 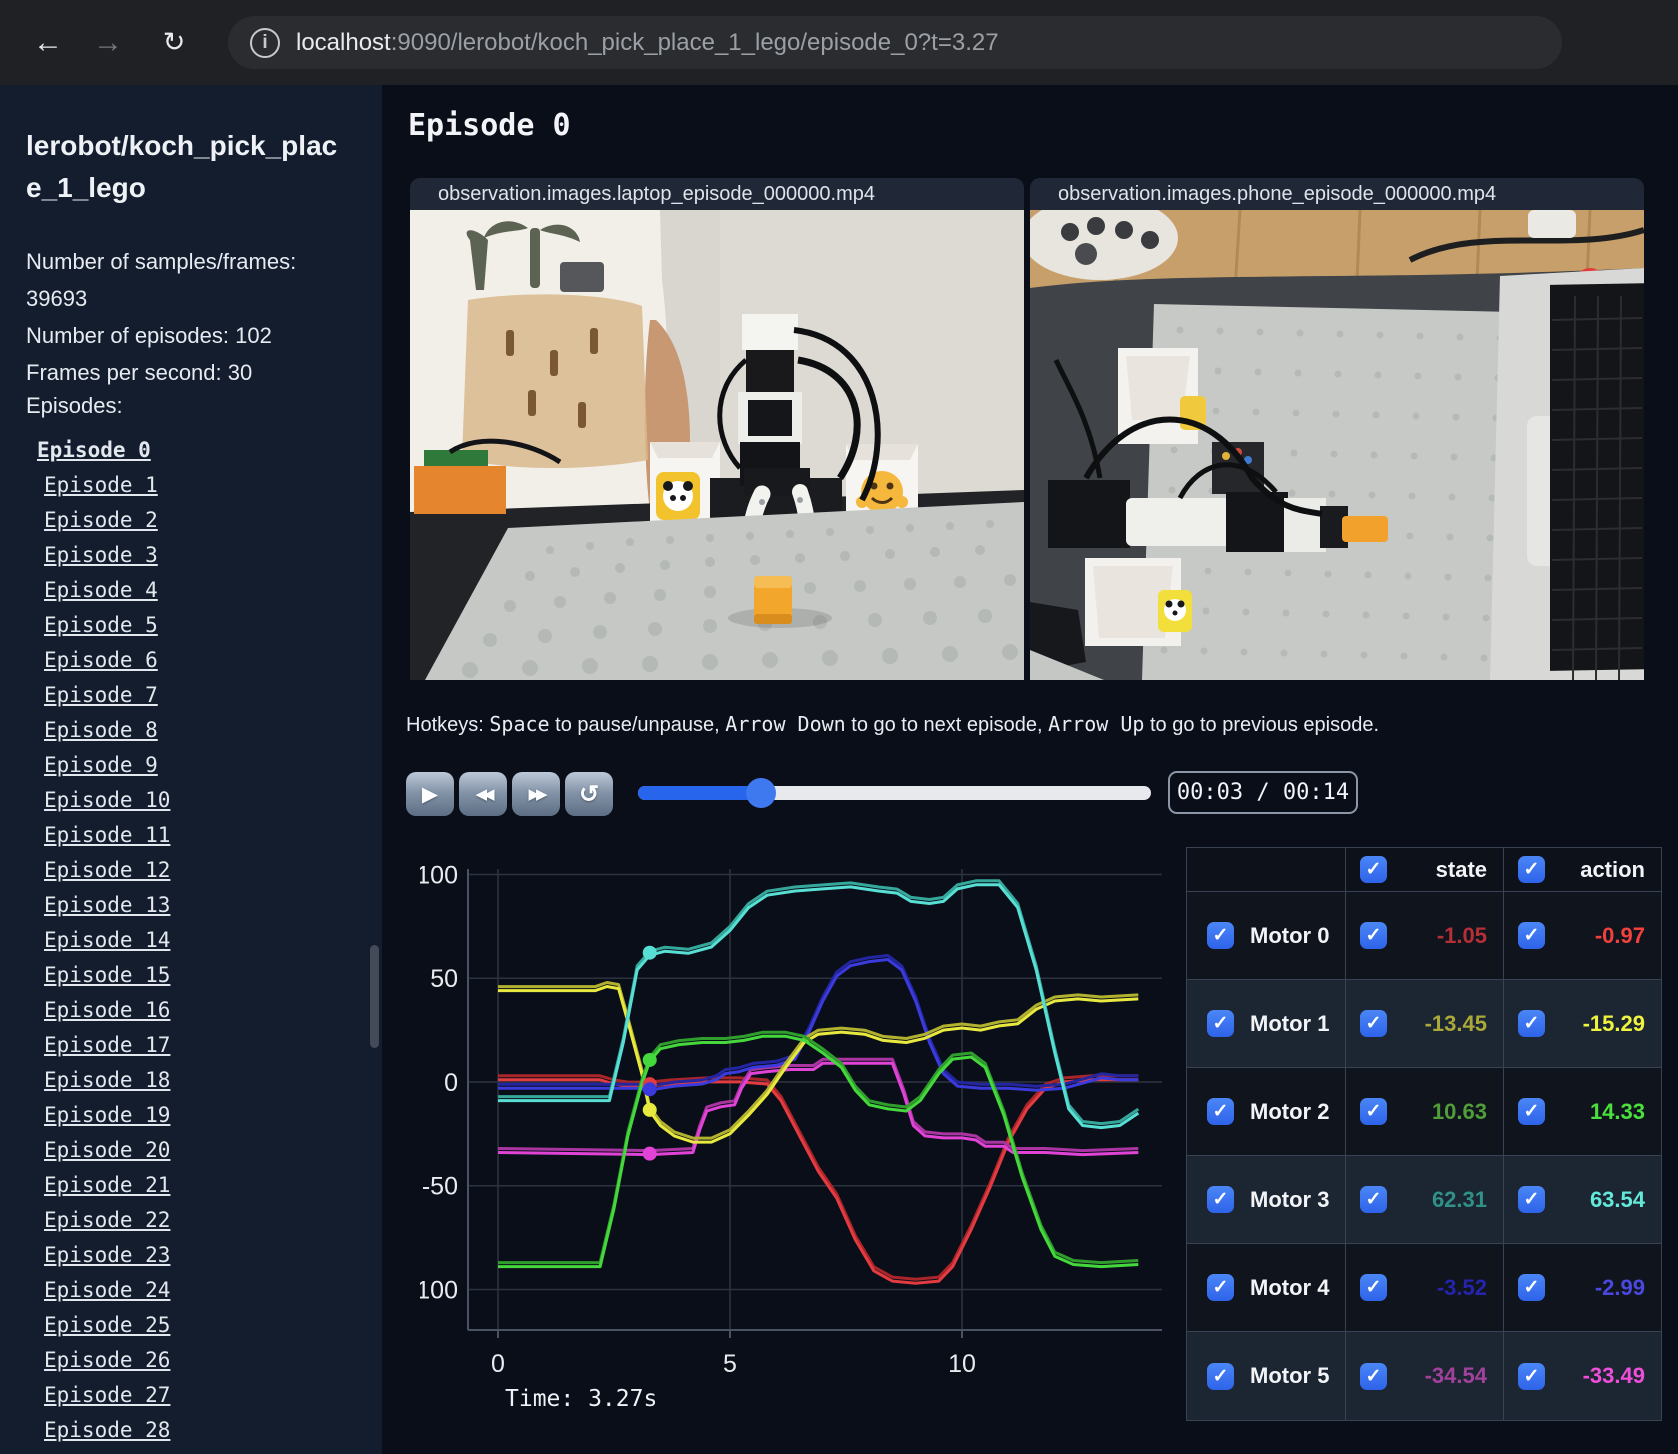 I want to click on episodes-heading: Episodes:, so click(x=74, y=405).